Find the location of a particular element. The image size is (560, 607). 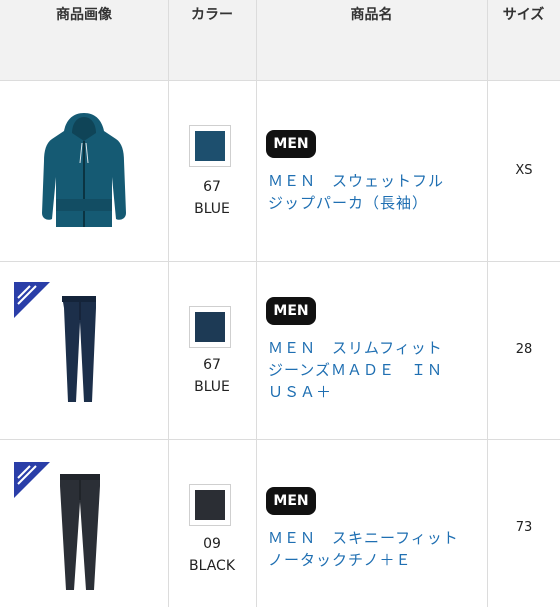

jeans-image is located at coordinates (84, 350).